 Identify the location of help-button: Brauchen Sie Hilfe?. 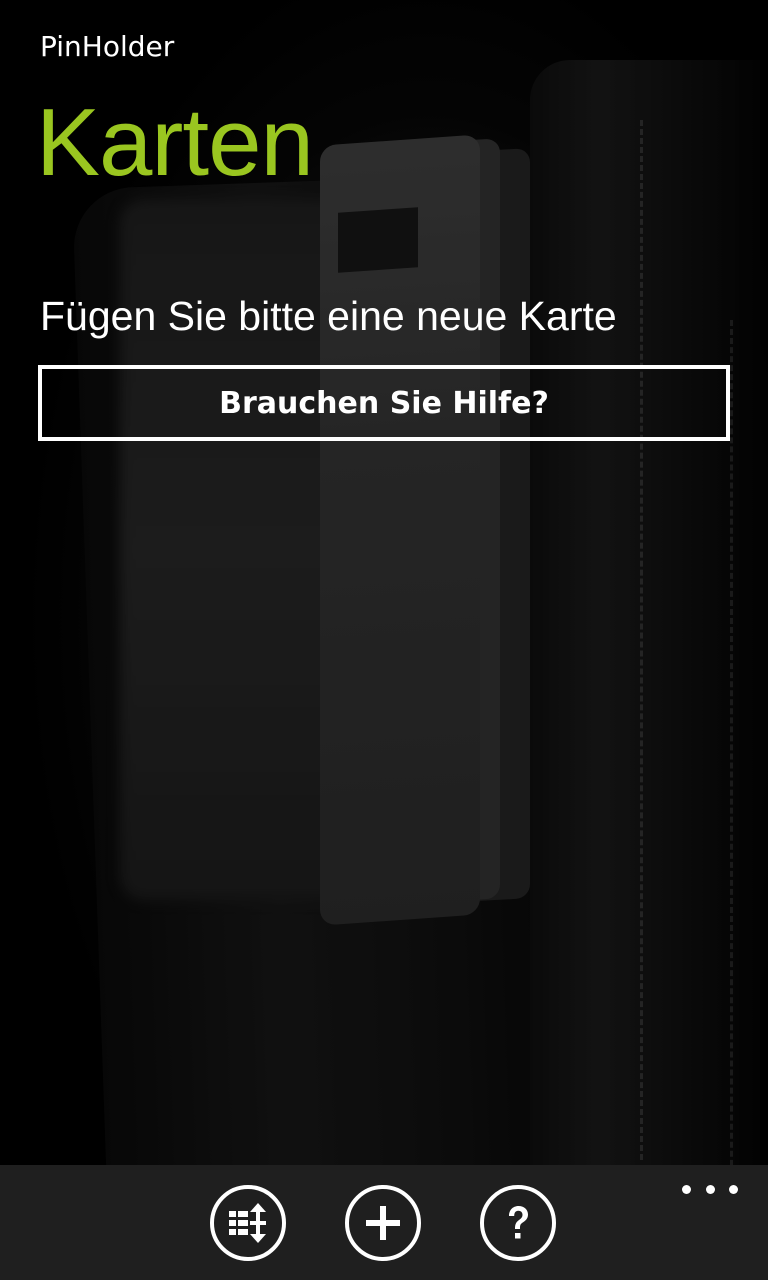
(384, 403).